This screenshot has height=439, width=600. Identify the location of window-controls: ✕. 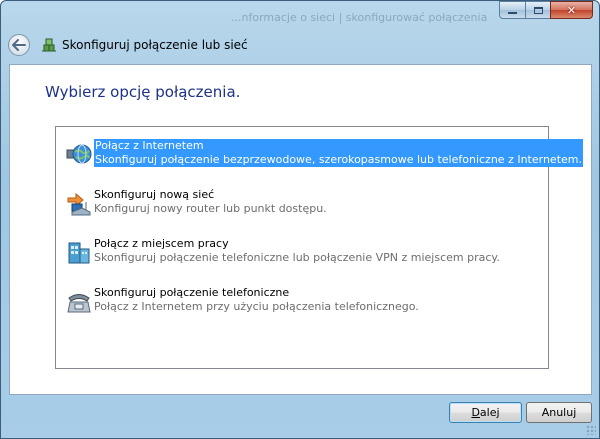
(546, 10).